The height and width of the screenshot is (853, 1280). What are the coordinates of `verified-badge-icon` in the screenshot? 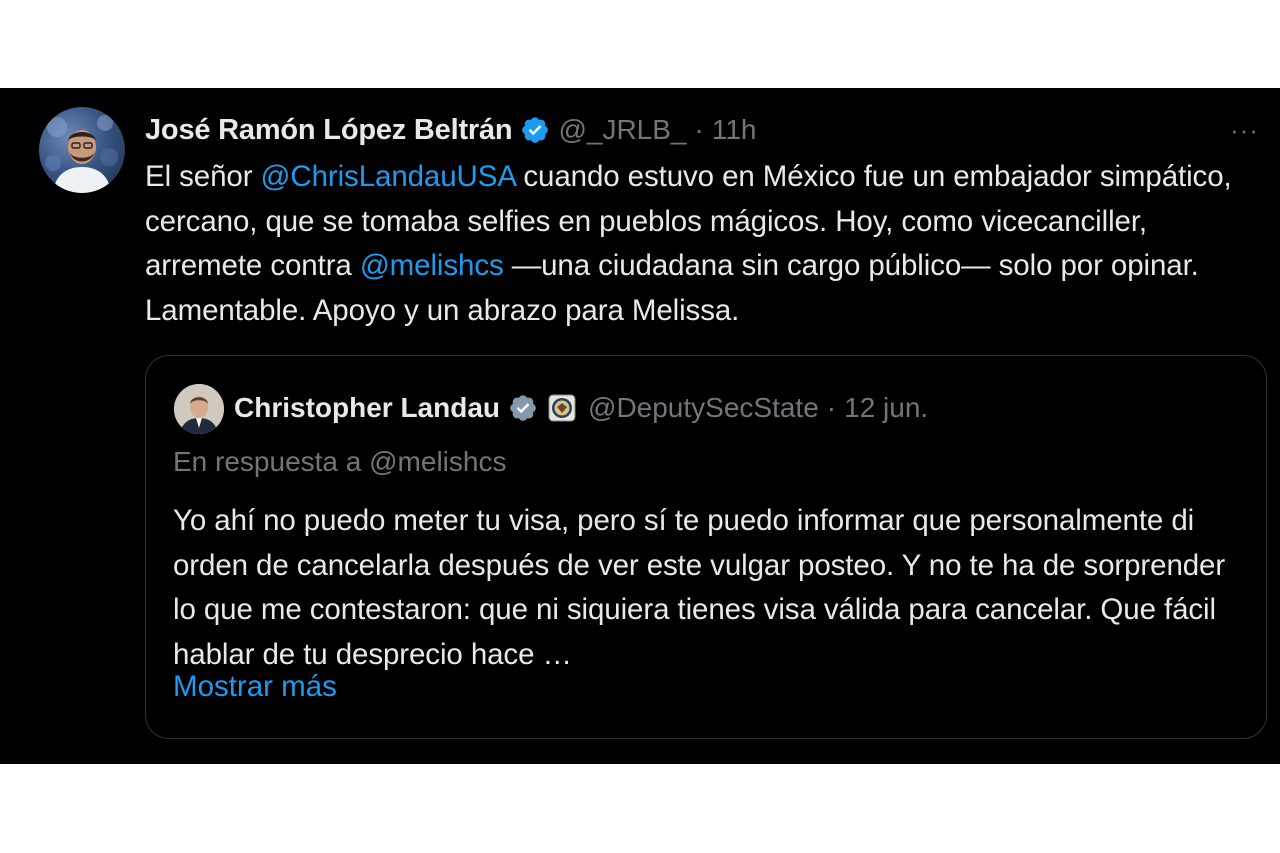 It's located at (535, 130).